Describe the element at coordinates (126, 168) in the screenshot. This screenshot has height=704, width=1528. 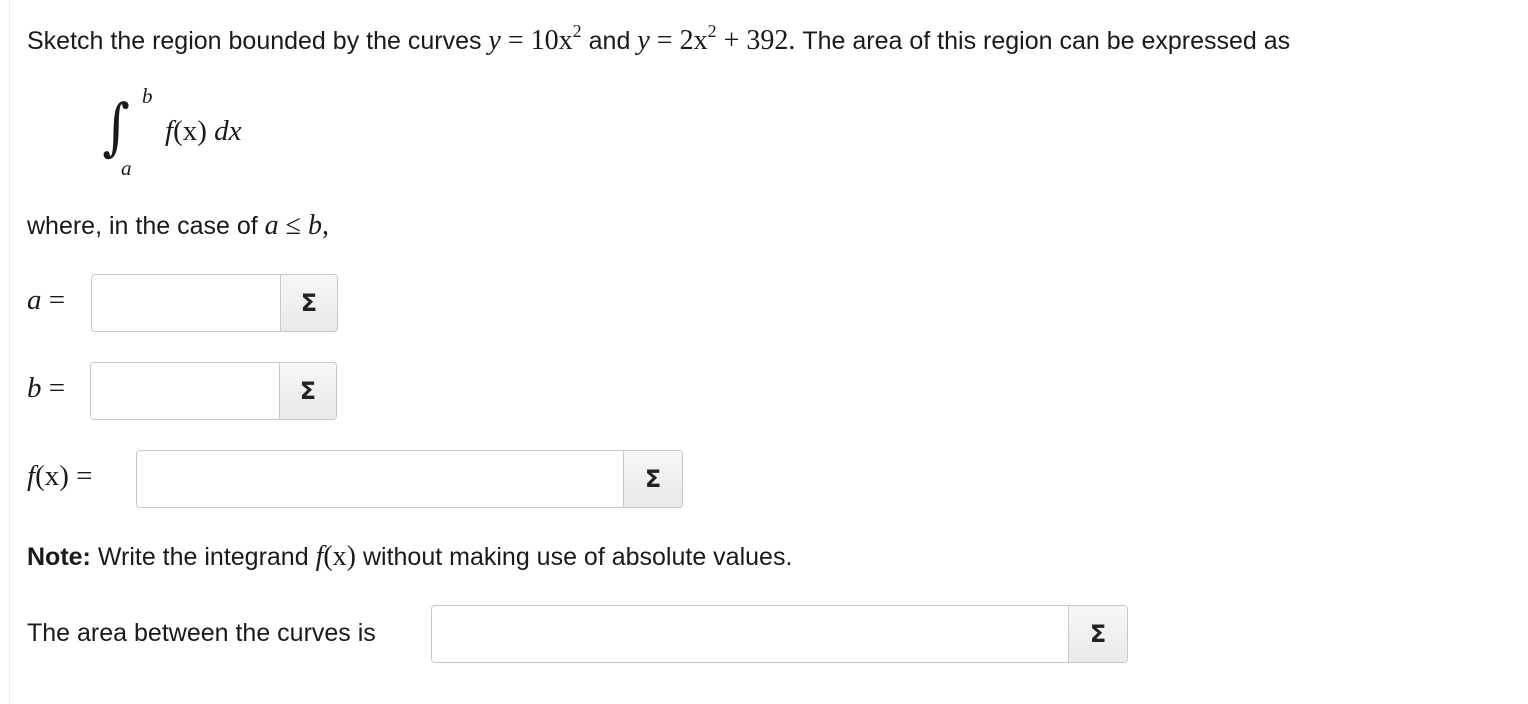
I see `integral-lower-bound: a` at that location.